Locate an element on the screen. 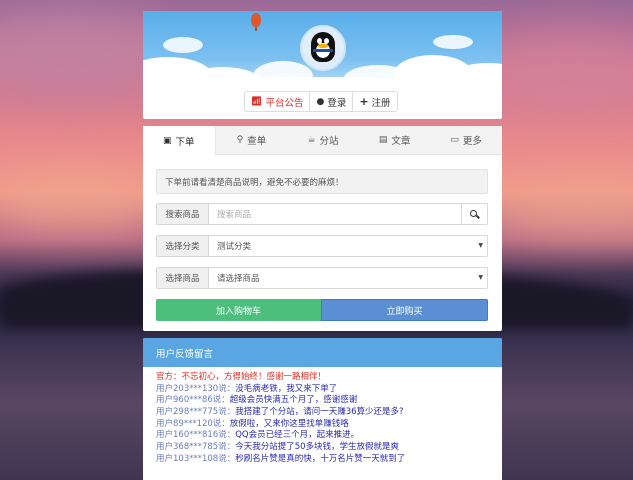  buy-now-button: 立即购买 is located at coordinates (404, 310).